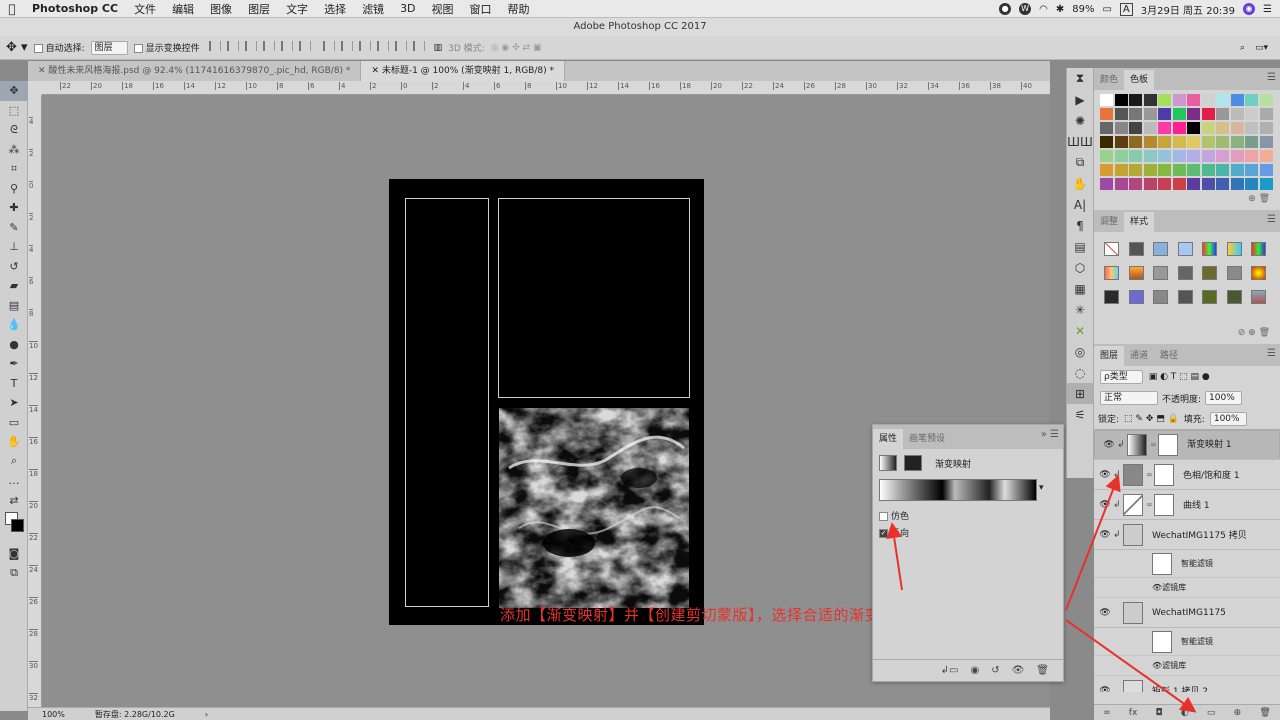  I want to click on menu-image: 图像, so click(221, 9).